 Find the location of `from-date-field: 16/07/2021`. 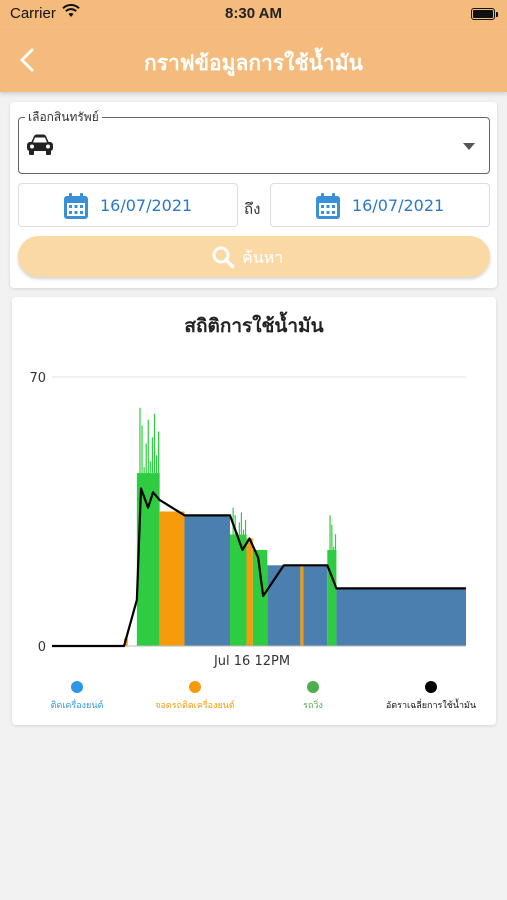

from-date-field: 16/07/2021 is located at coordinates (128, 205).